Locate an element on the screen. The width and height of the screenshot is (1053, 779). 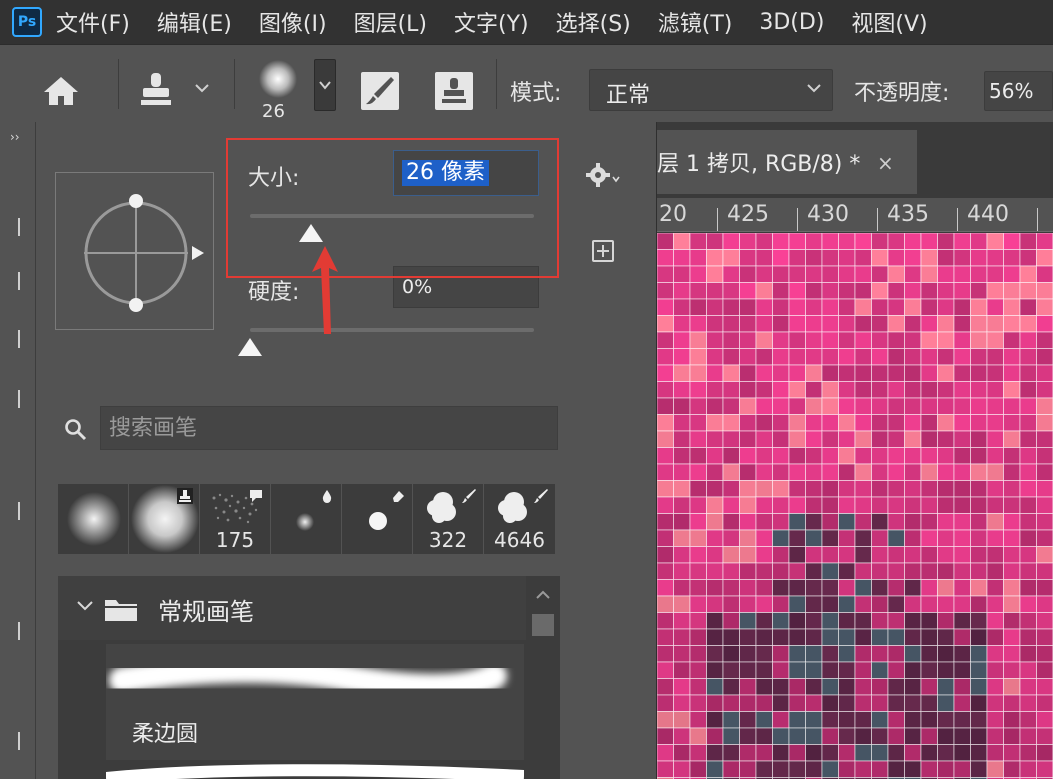
recent-brush-texture-2: 4646 is located at coordinates (519, 519).